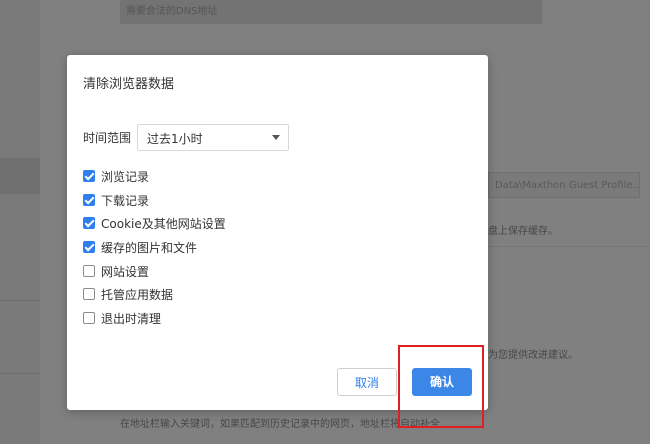 This screenshot has width=650, height=444. I want to click on time-range-label: 时间范围, so click(107, 138).